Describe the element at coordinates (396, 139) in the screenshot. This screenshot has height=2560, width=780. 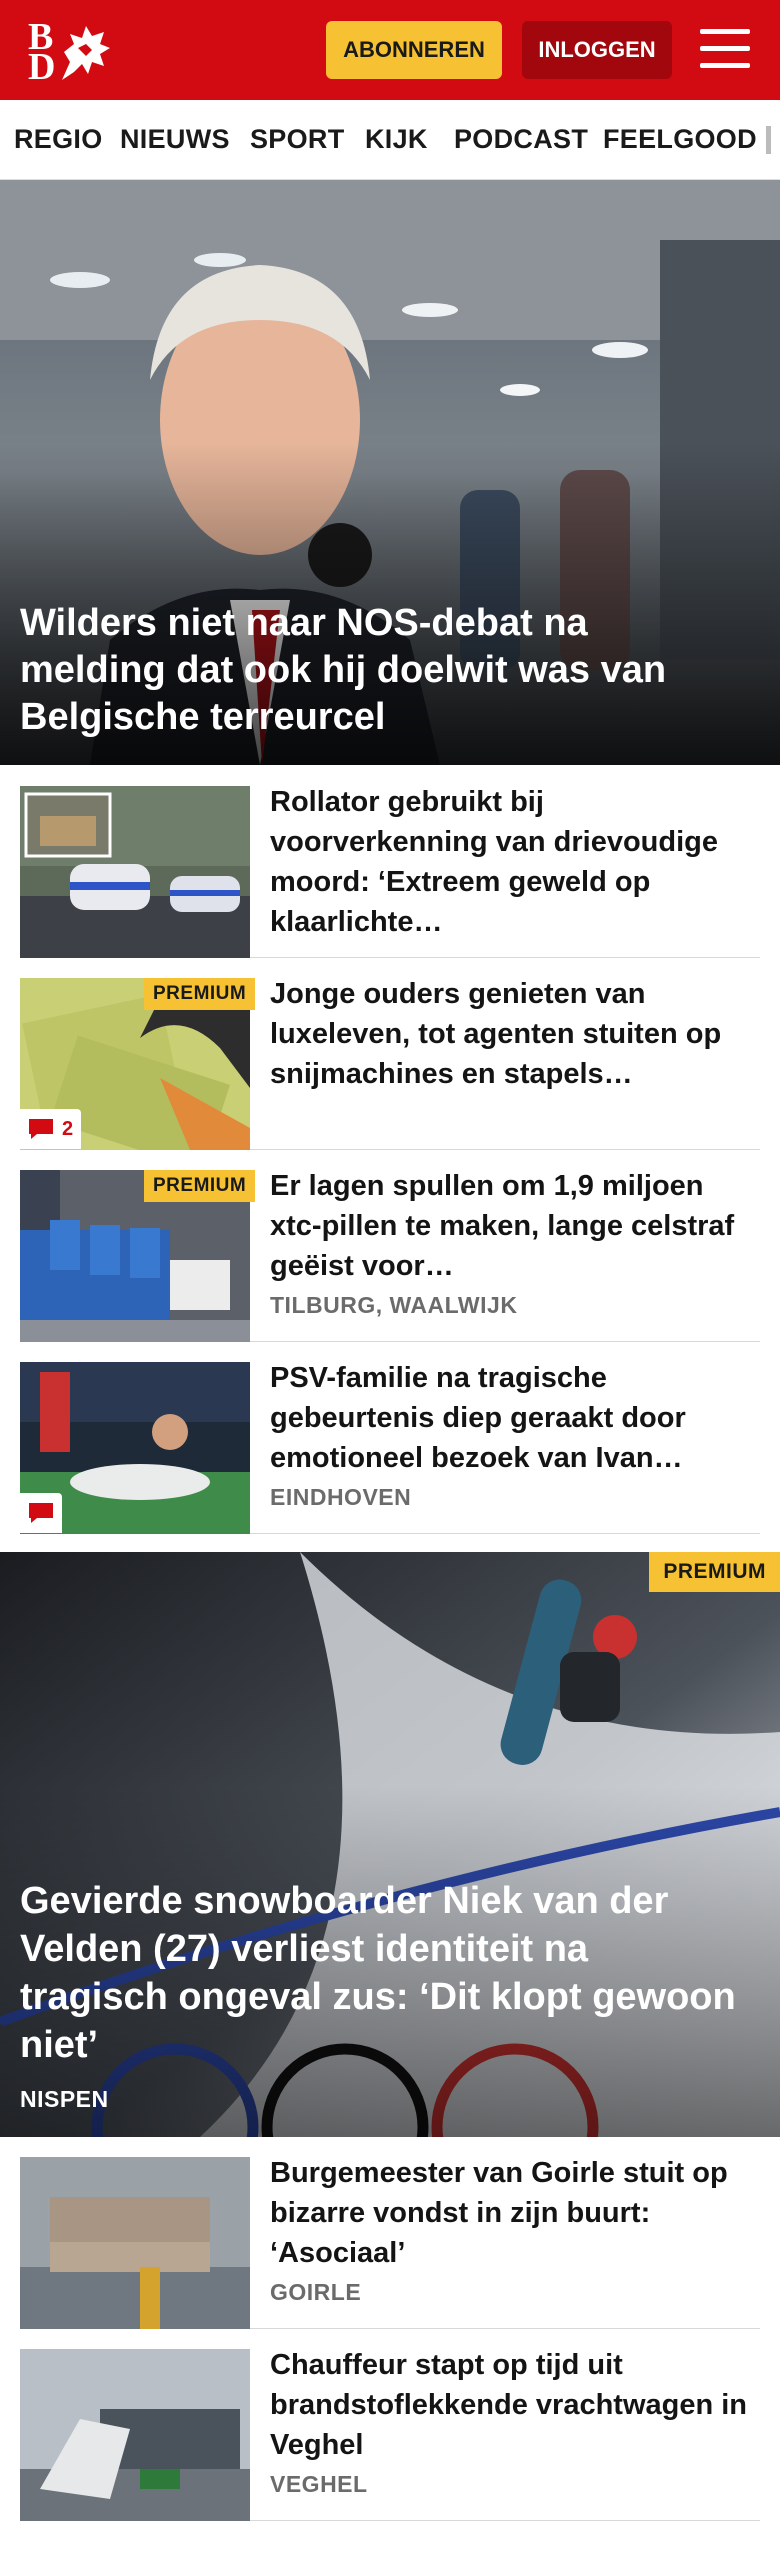
I see `nav-item-kijk: KIJK` at that location.